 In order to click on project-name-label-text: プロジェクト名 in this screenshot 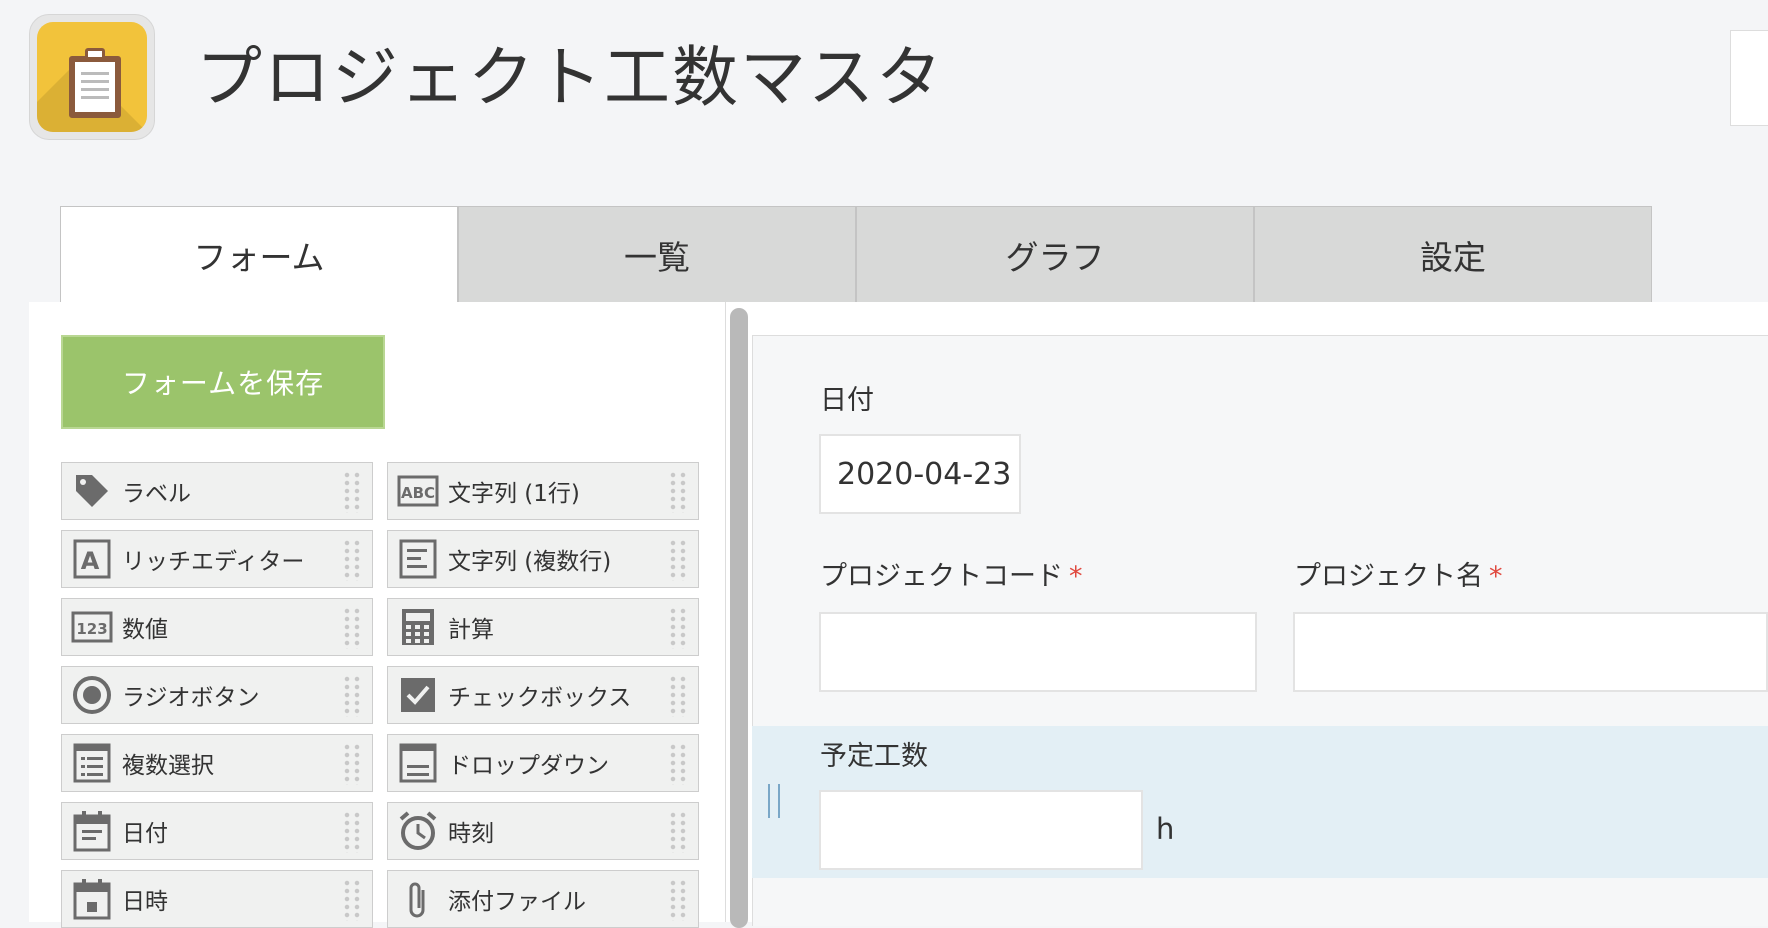, I will do `click(1388, 576)`.